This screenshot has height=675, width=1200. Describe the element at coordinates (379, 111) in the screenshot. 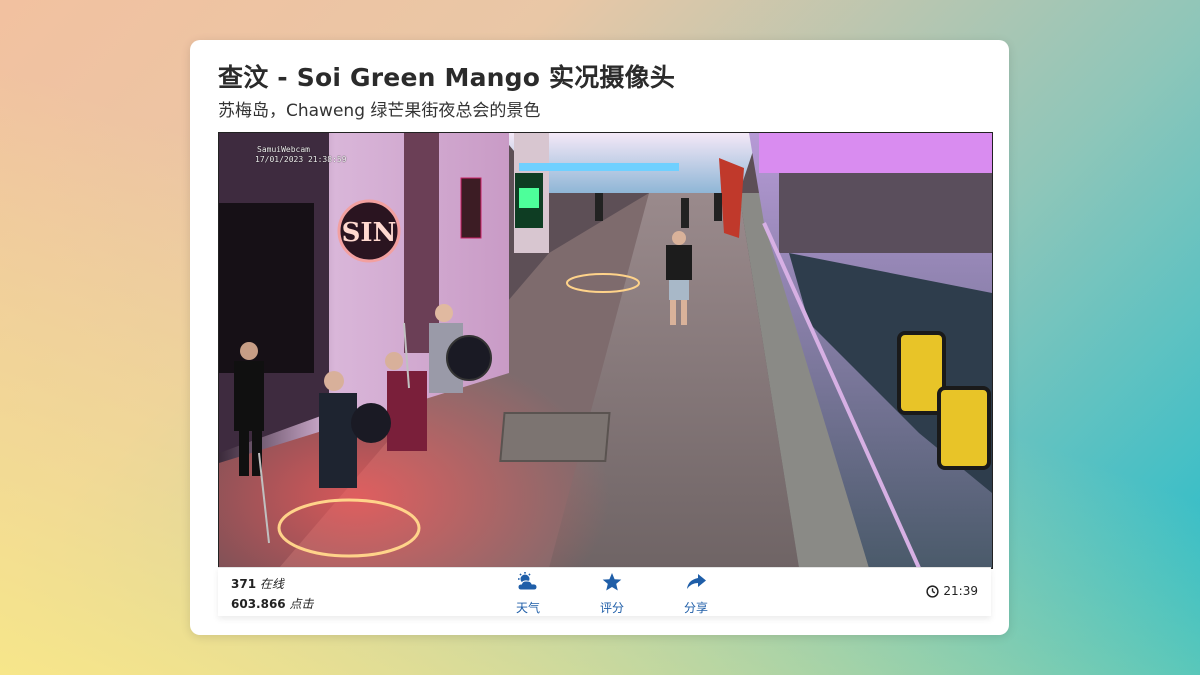

I see `page-subtitle: 苏梅岛，Chaweng 绿芒果街夜总会的景色` at that location.